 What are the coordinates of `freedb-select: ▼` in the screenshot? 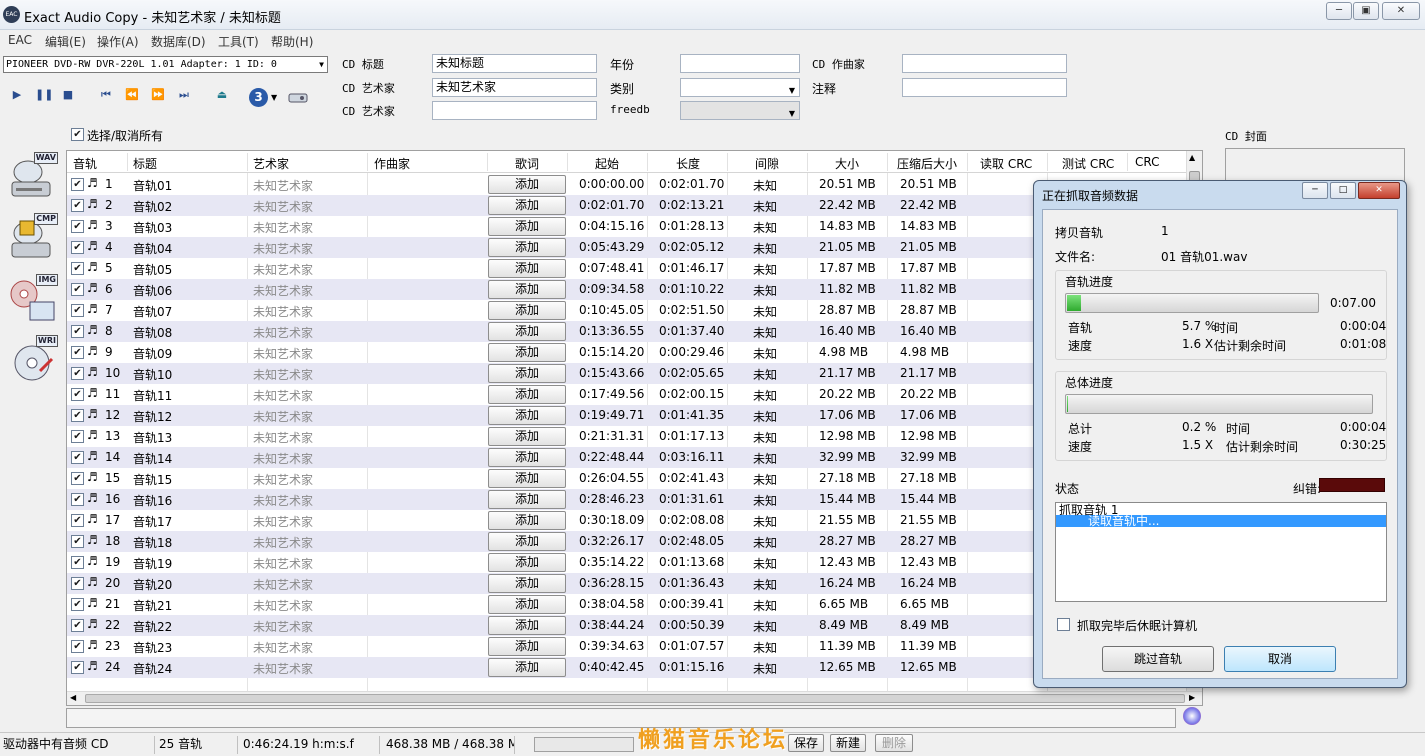 It's located at (740, 110).